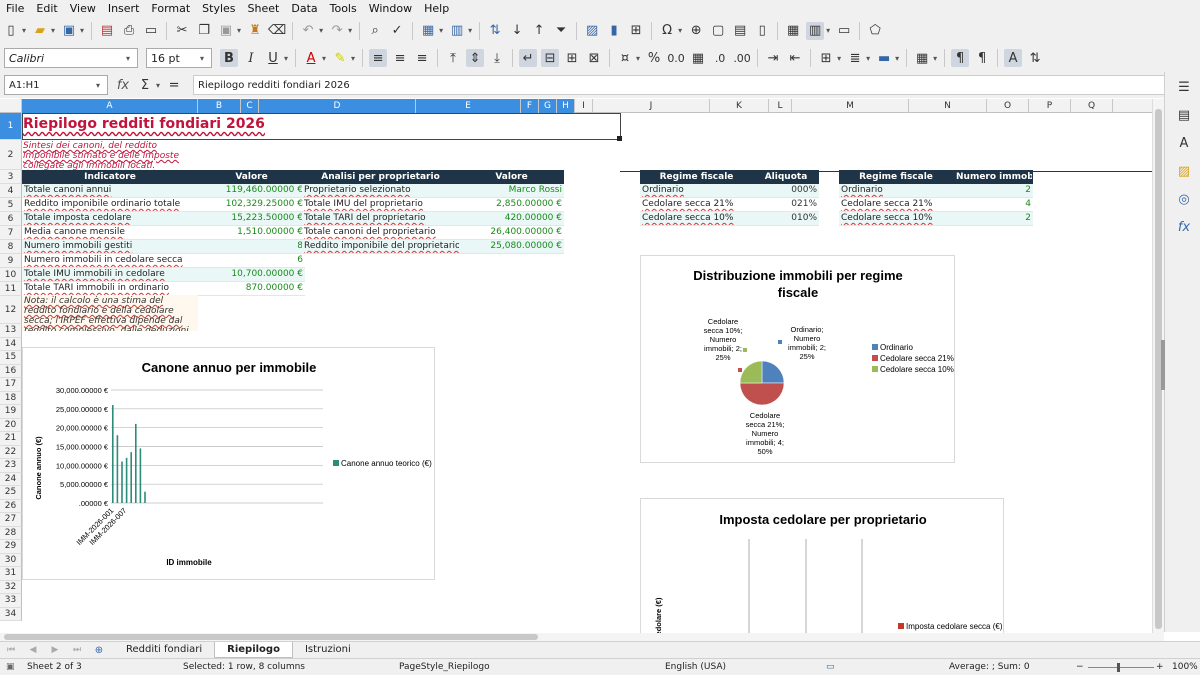 This screenshot has width=1200, height=675. What do you see at coordinates (793, 31) in the screenshot?
I see `freeze-rows-columns-icon: ▦` at bounding box center [793, 31].